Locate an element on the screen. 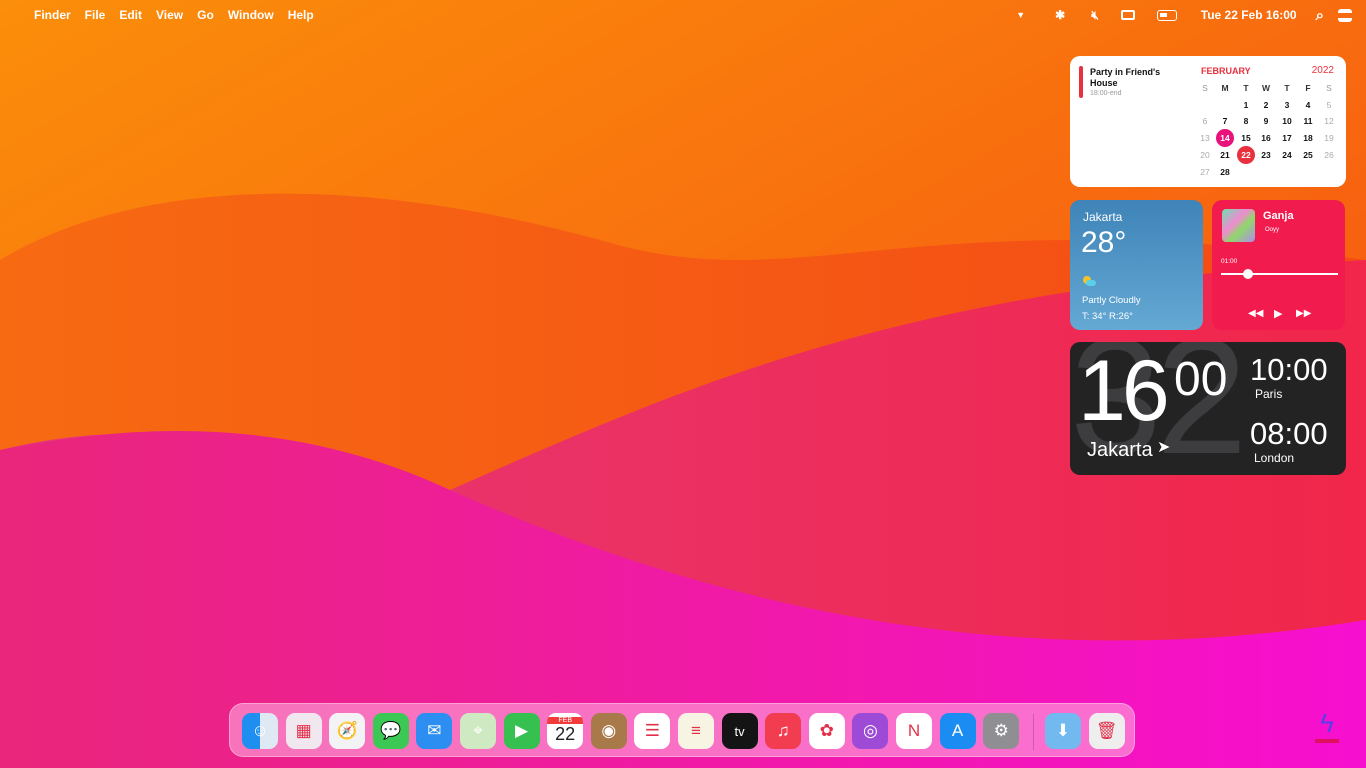 Image resolution: width=1366 pixels, height=768 pixels. downloads-icon: ⬇ is located at coordinates (1063, 731).